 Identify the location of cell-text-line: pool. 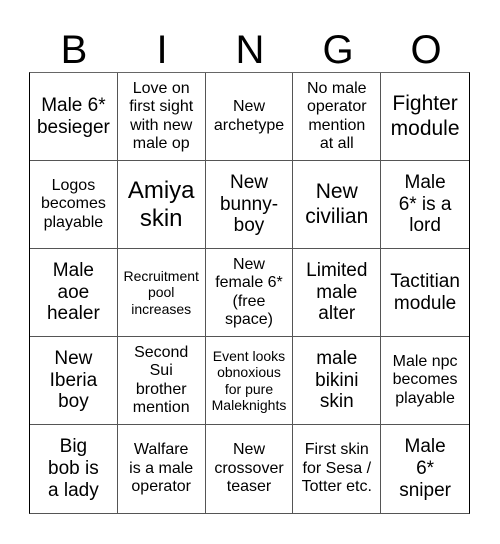
(161, 292).